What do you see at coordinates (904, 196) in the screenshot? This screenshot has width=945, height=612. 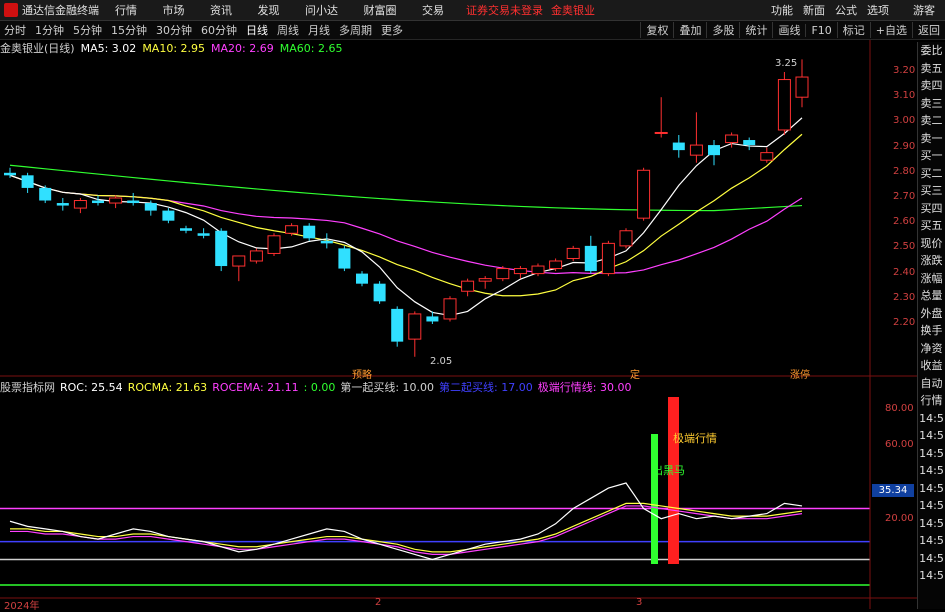 I see `price-tick-label: 2.70` at bounding box center [904, 196].